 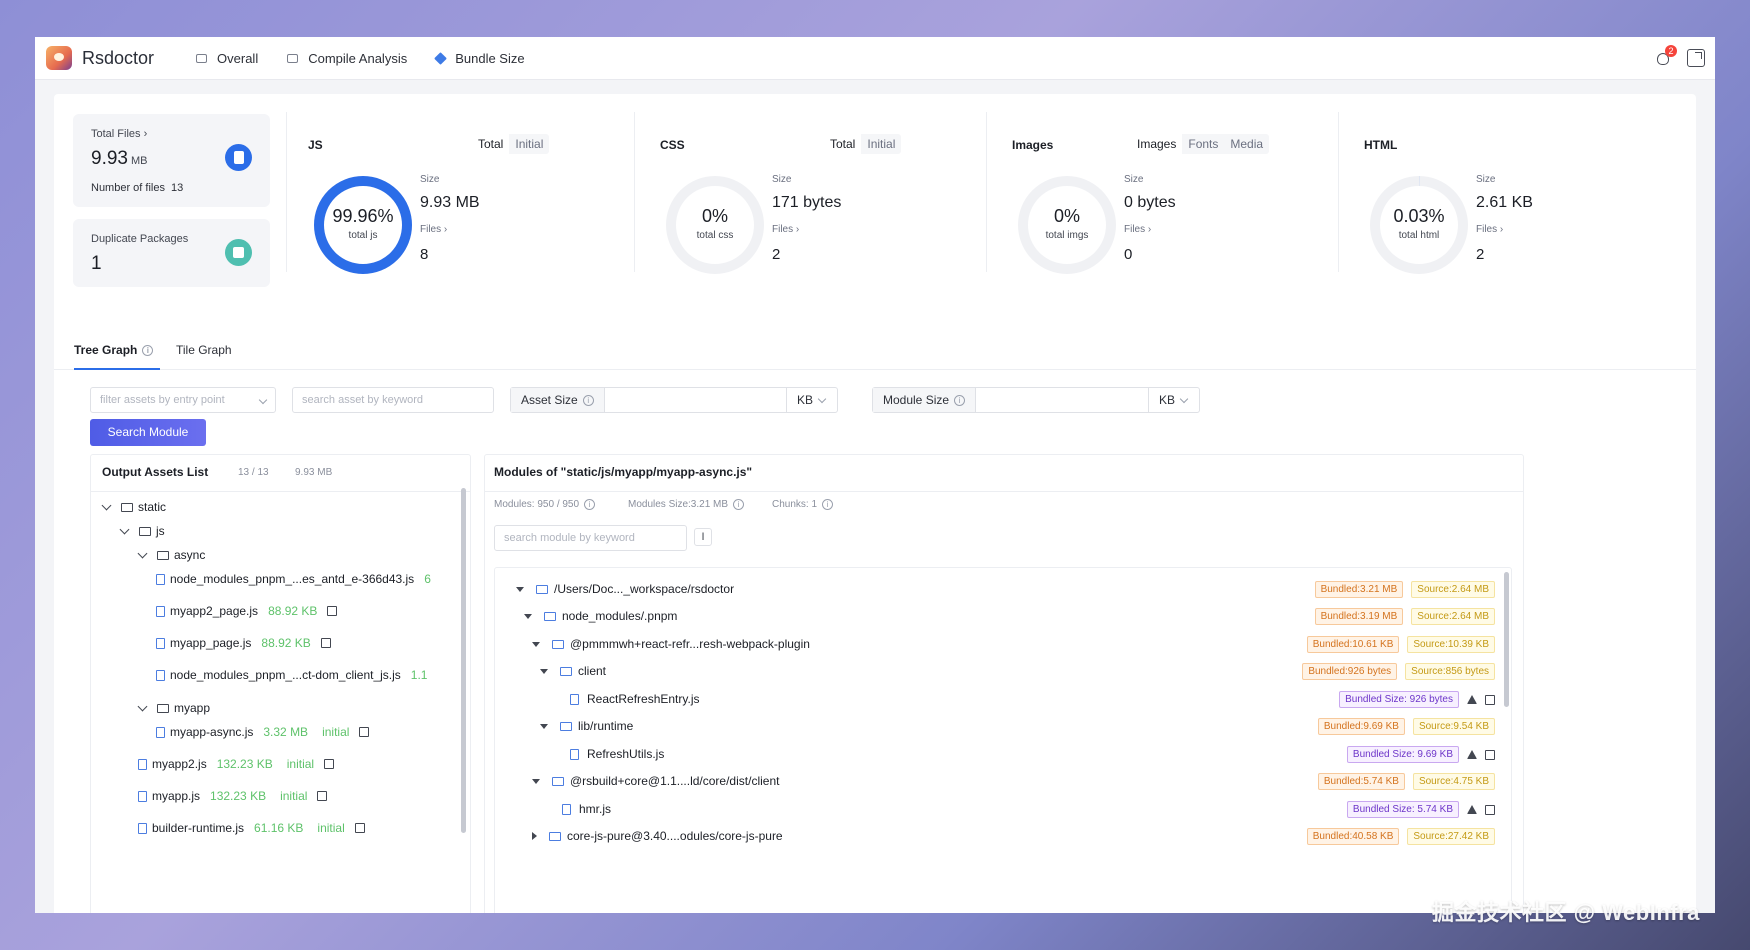 What do you see at coordinates (1353, 644) in the screenshot?
I see `bundled-size-tag: Bundled:10.61 KB` at bounding box center [1353, 644].